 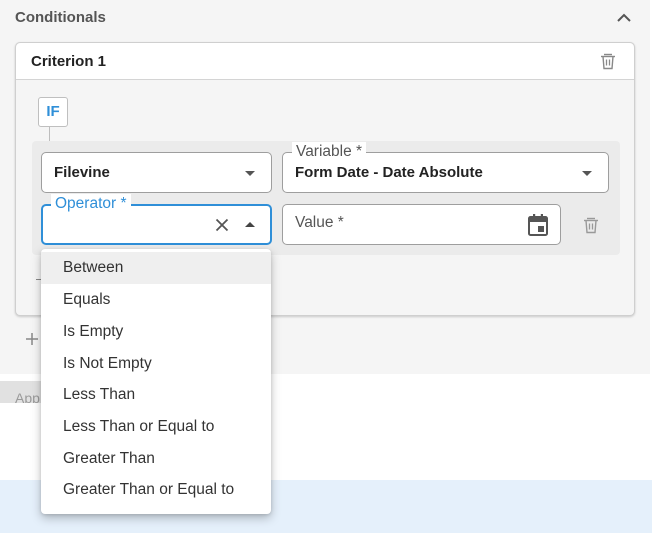 What do you see at coordinates (53, 112) in the screenshot?
I see `if-badge: IF` at bounding box center [53, 112].